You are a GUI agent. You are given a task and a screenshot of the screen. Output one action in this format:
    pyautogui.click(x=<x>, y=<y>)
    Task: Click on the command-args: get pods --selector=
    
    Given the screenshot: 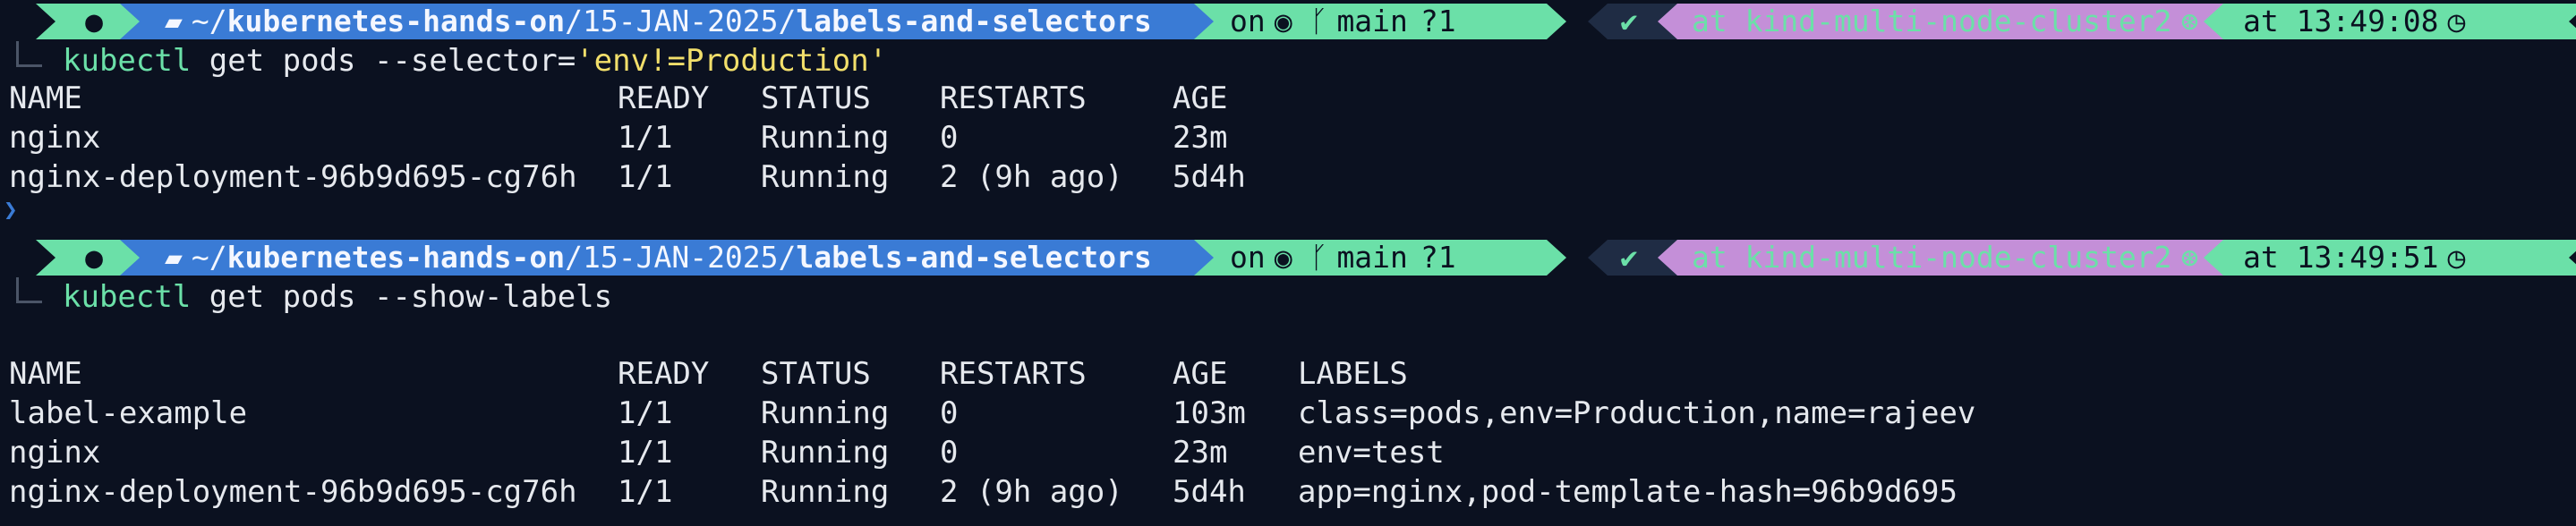 What is the action you would take?
    pyautogui.click(x=383, y=61)
    